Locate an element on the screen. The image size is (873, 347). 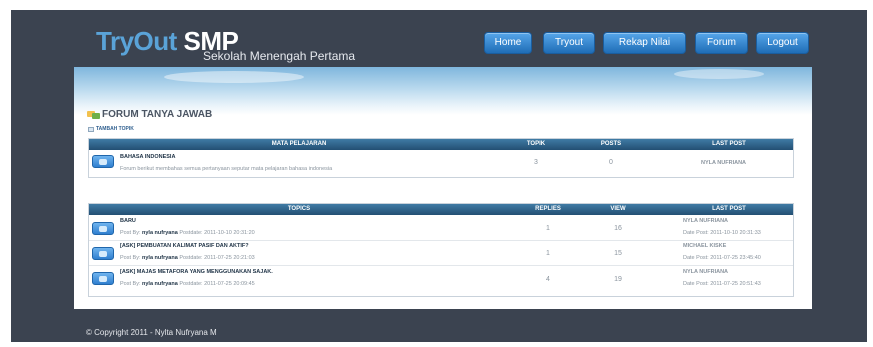
topic-title-link: BARU is located at coordinates (128, 221).